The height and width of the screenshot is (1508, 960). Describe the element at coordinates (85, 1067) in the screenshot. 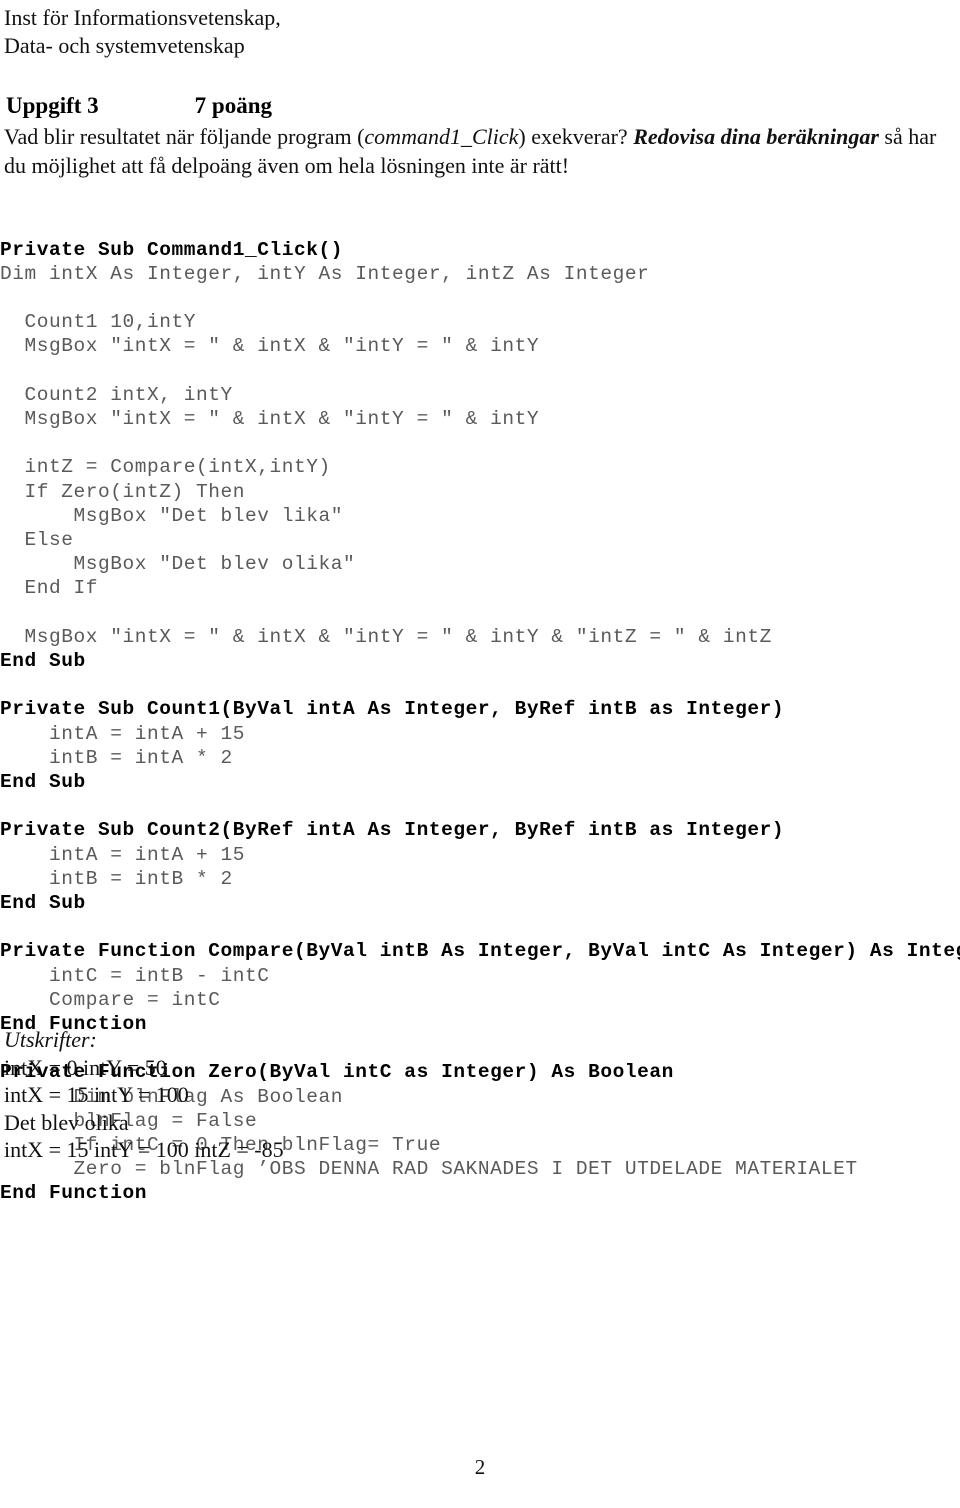

I see `output-line: intX = 0 intY = 50` at that location.